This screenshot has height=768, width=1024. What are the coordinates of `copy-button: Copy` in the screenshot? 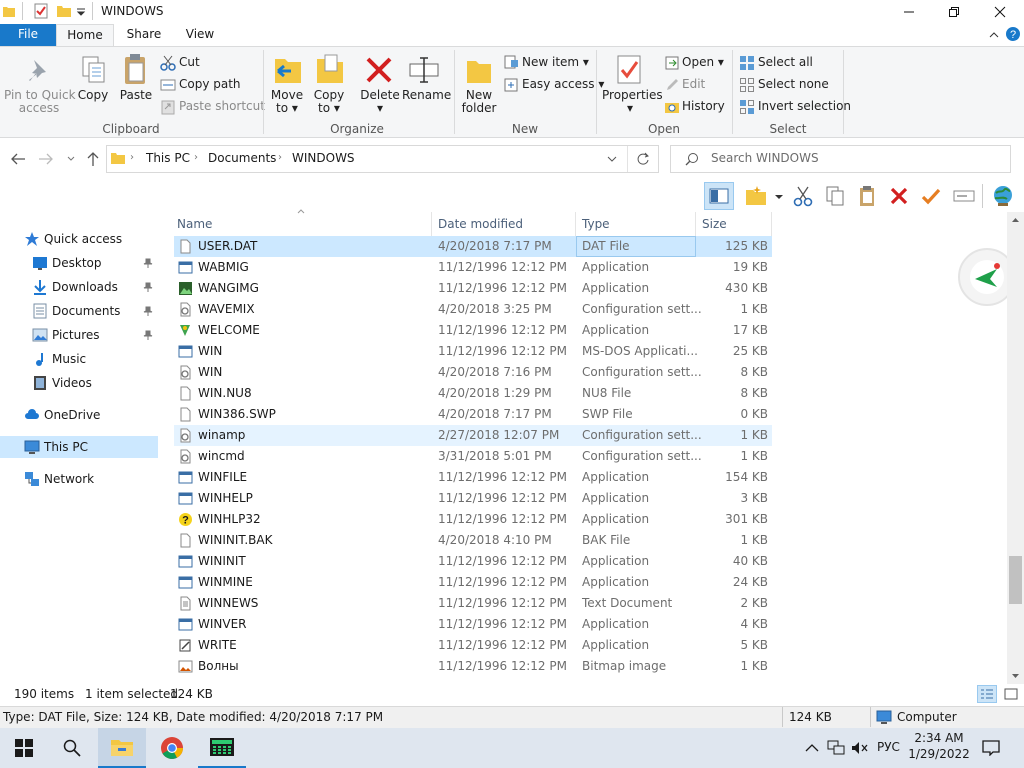 It's located at (93, 95).